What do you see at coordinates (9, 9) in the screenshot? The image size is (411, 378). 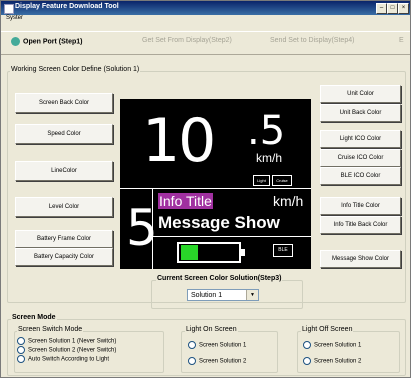 I see `app-icon` at bounding box center [9, 9].